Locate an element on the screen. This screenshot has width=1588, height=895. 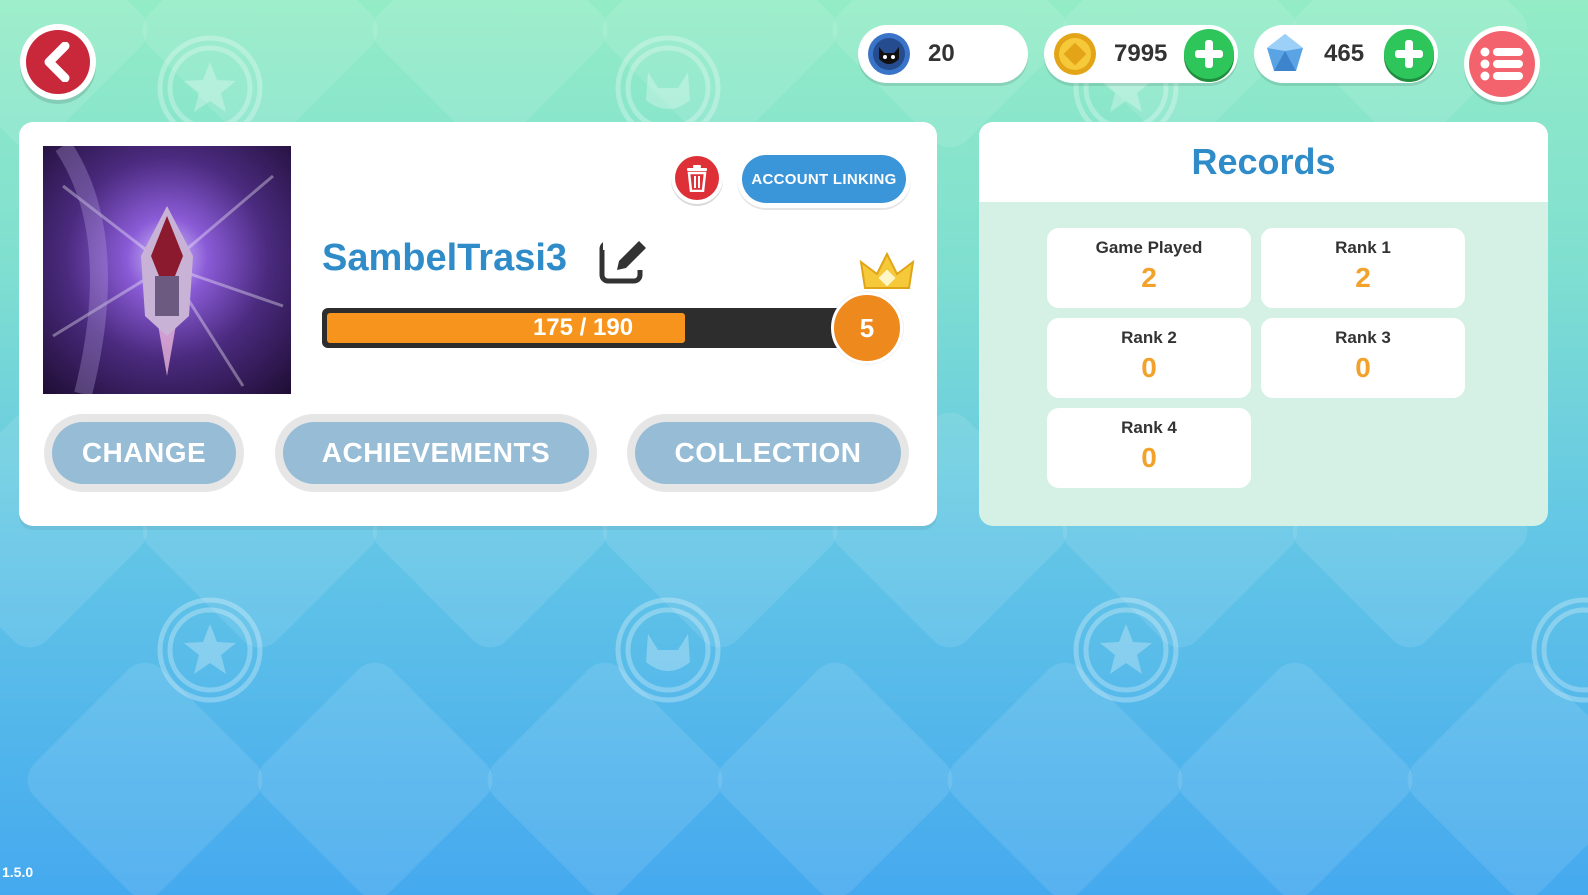
trash-icon is located at coordinates (697, 178).